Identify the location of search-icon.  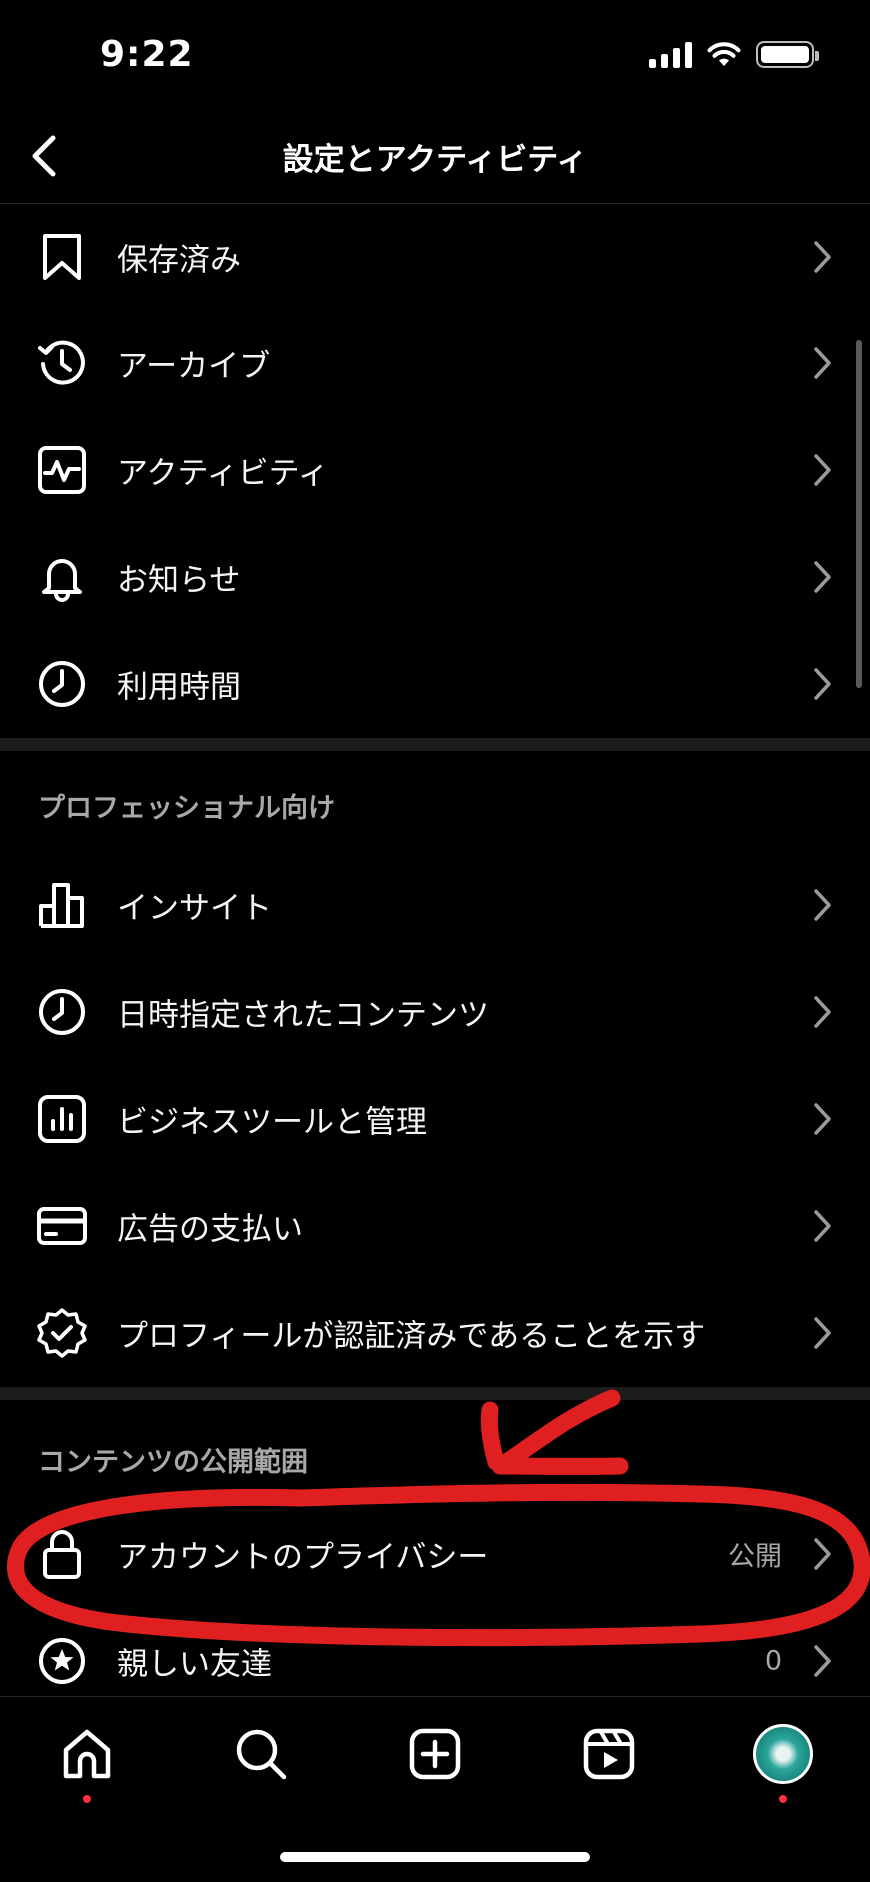
(261, 1754).